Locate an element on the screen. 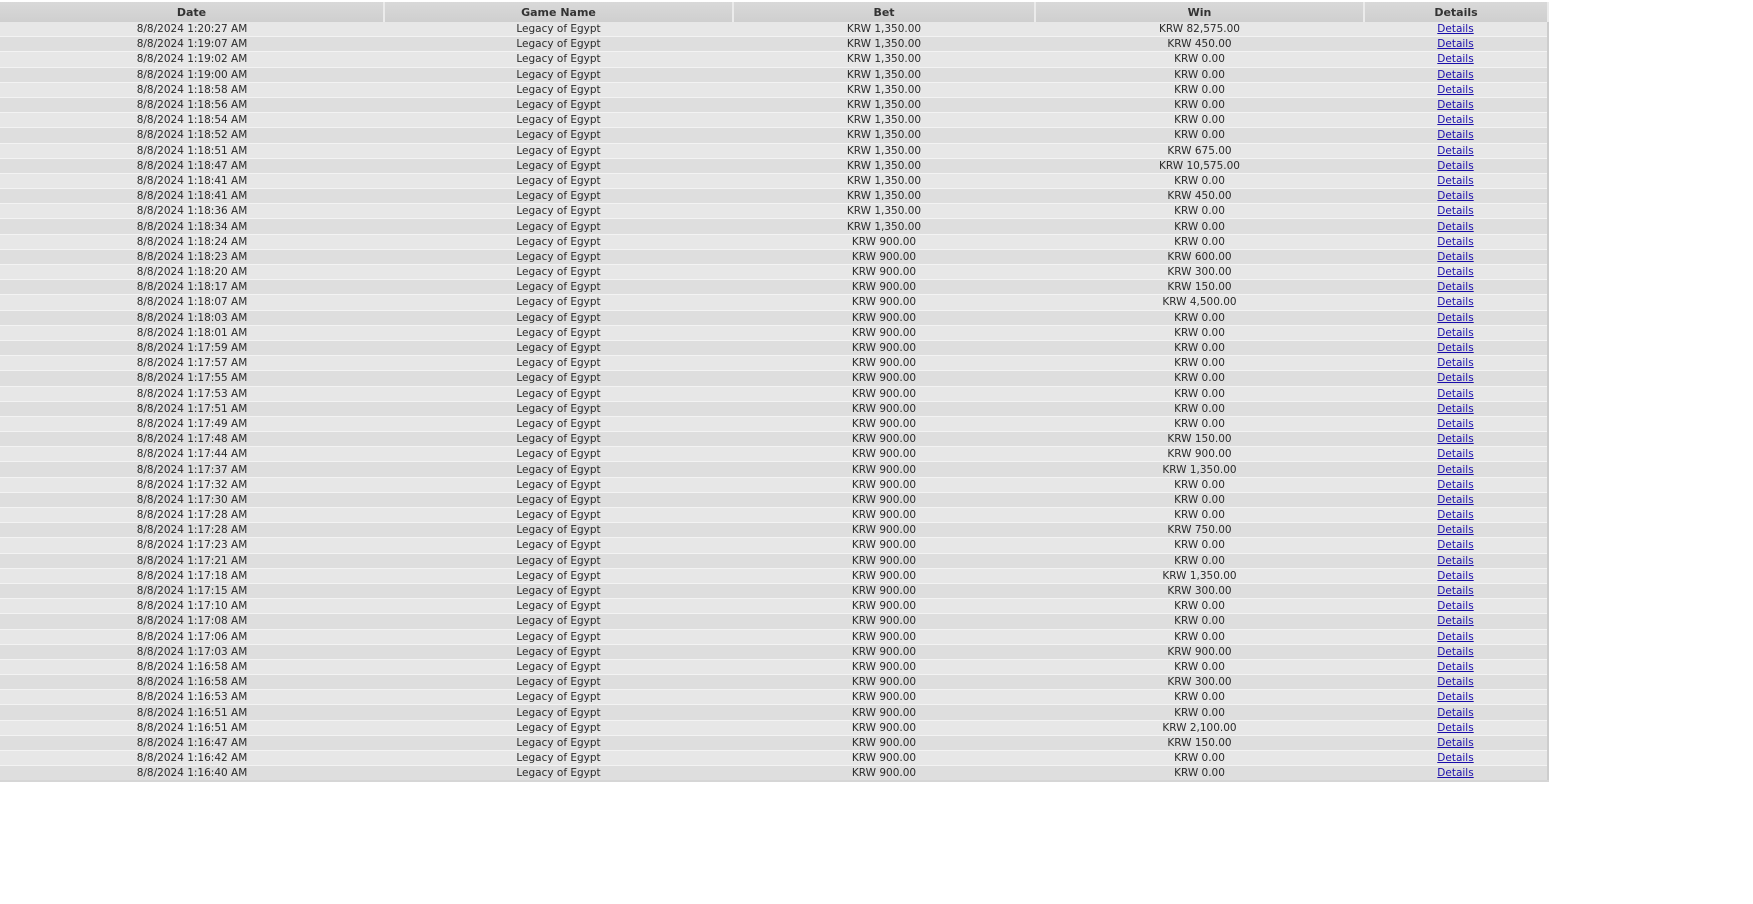 This screenshot has width=1753, height=904. date-cell: 8/8/2024 1:18:58 AM is located at coordinates (192, 90).